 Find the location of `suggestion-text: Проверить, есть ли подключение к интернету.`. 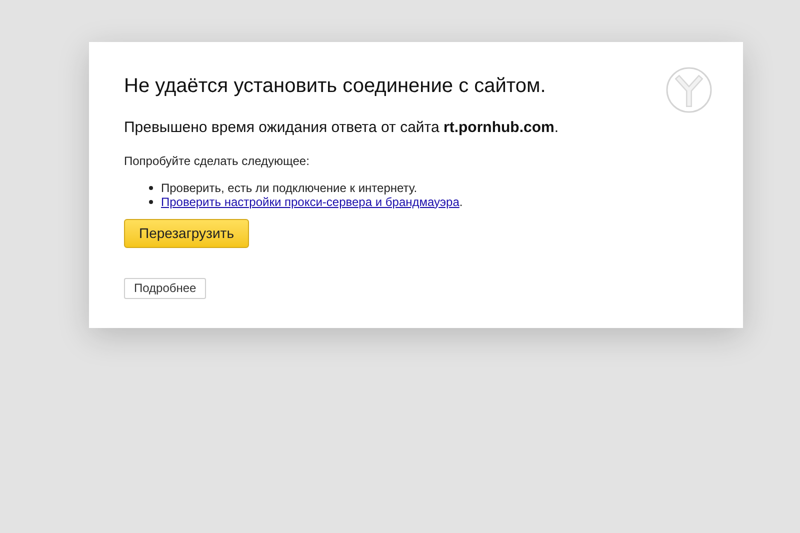

suggestion-text: Проверить, есть ли подключение к интернету. is located at coordinates (289, 187).